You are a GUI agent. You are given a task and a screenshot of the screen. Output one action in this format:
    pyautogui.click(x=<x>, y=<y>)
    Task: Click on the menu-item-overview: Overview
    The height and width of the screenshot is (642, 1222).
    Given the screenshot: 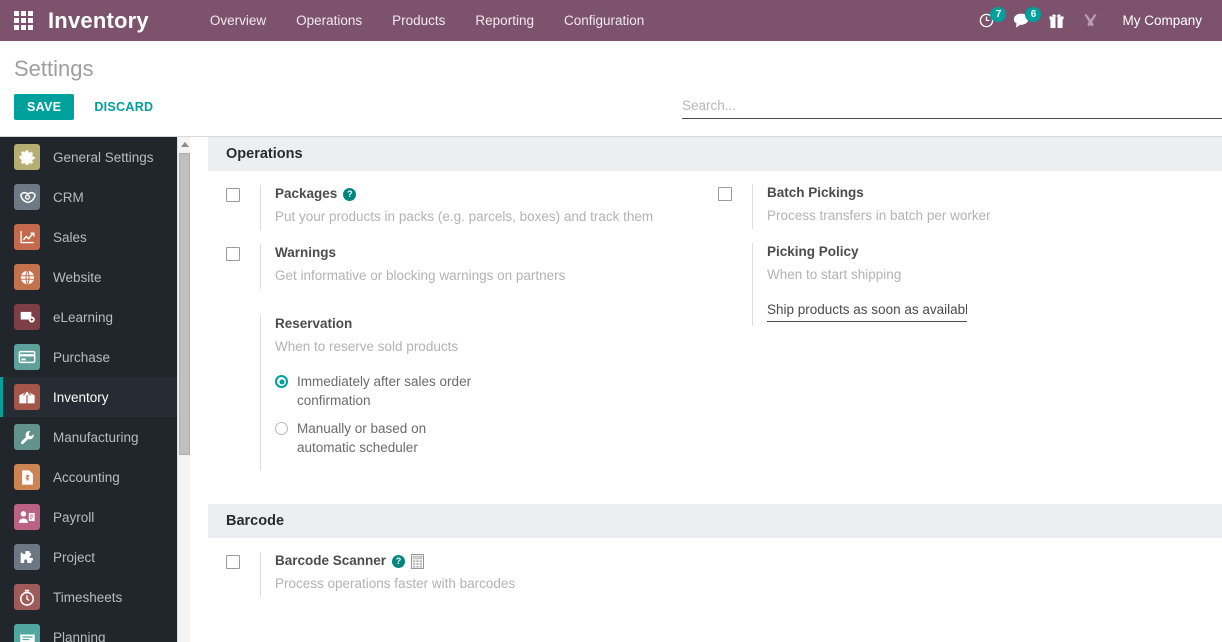 What is the action you would take?
    pyautogui.click(x=238, y=20)
    